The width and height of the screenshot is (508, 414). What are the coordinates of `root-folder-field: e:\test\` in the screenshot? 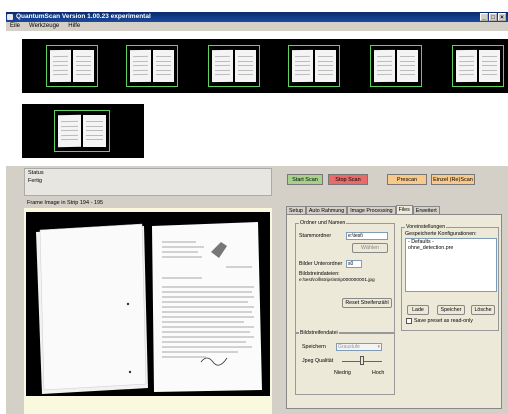 It's located at (367, 236).